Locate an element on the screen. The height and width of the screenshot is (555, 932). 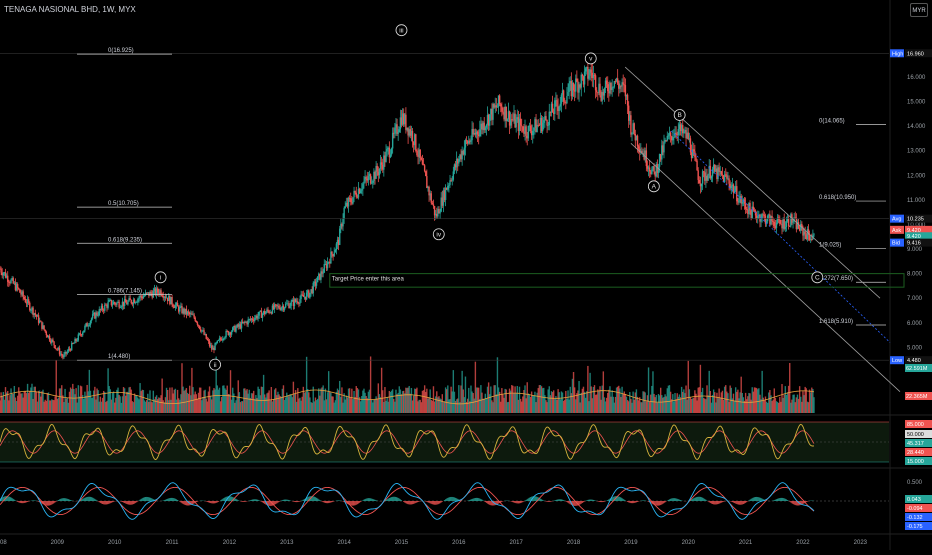
time-tick-label: 2017 is located at coordinates (517, 543).